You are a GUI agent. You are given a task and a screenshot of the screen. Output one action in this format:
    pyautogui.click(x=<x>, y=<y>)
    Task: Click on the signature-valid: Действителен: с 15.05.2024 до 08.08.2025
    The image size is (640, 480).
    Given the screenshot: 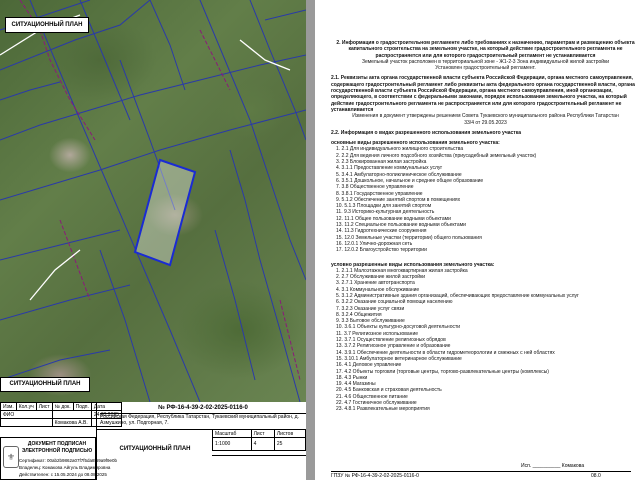 What is the action you would take?
    pyautogui.click(x=63, y=474)
    